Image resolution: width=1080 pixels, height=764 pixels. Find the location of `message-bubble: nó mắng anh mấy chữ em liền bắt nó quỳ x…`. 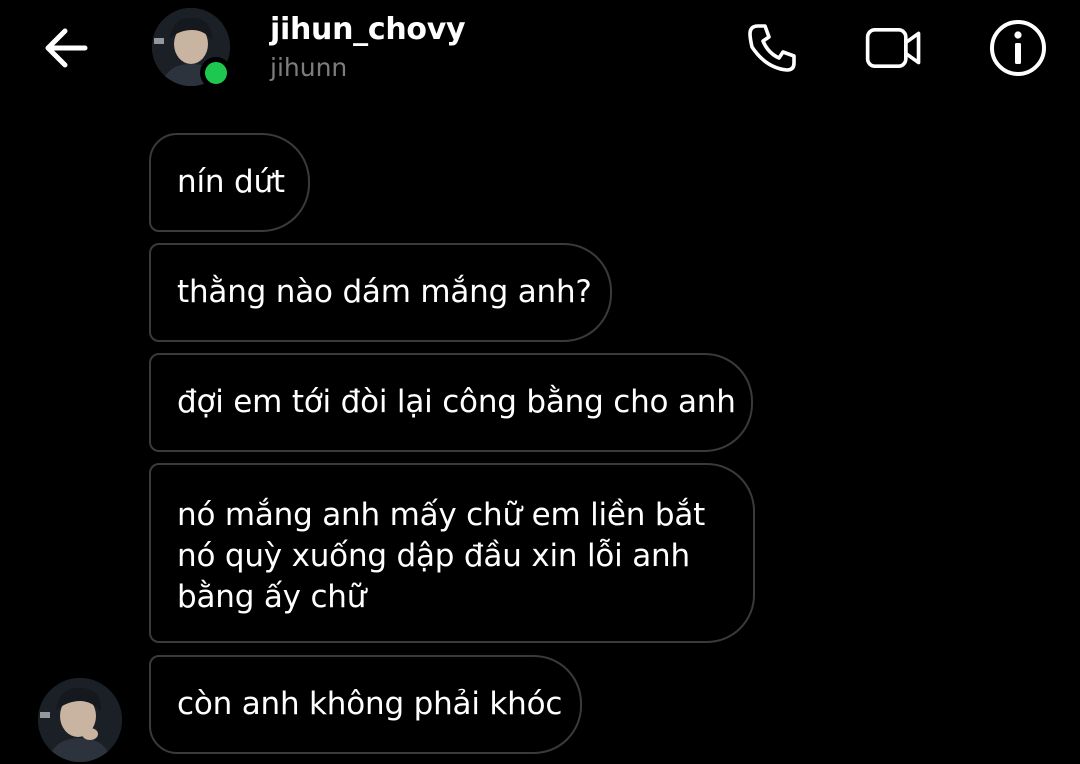

message-bubble: nó mắng anh mấy chữ em liền bắt nó quỳ x… is located at coordinates (452, 553).